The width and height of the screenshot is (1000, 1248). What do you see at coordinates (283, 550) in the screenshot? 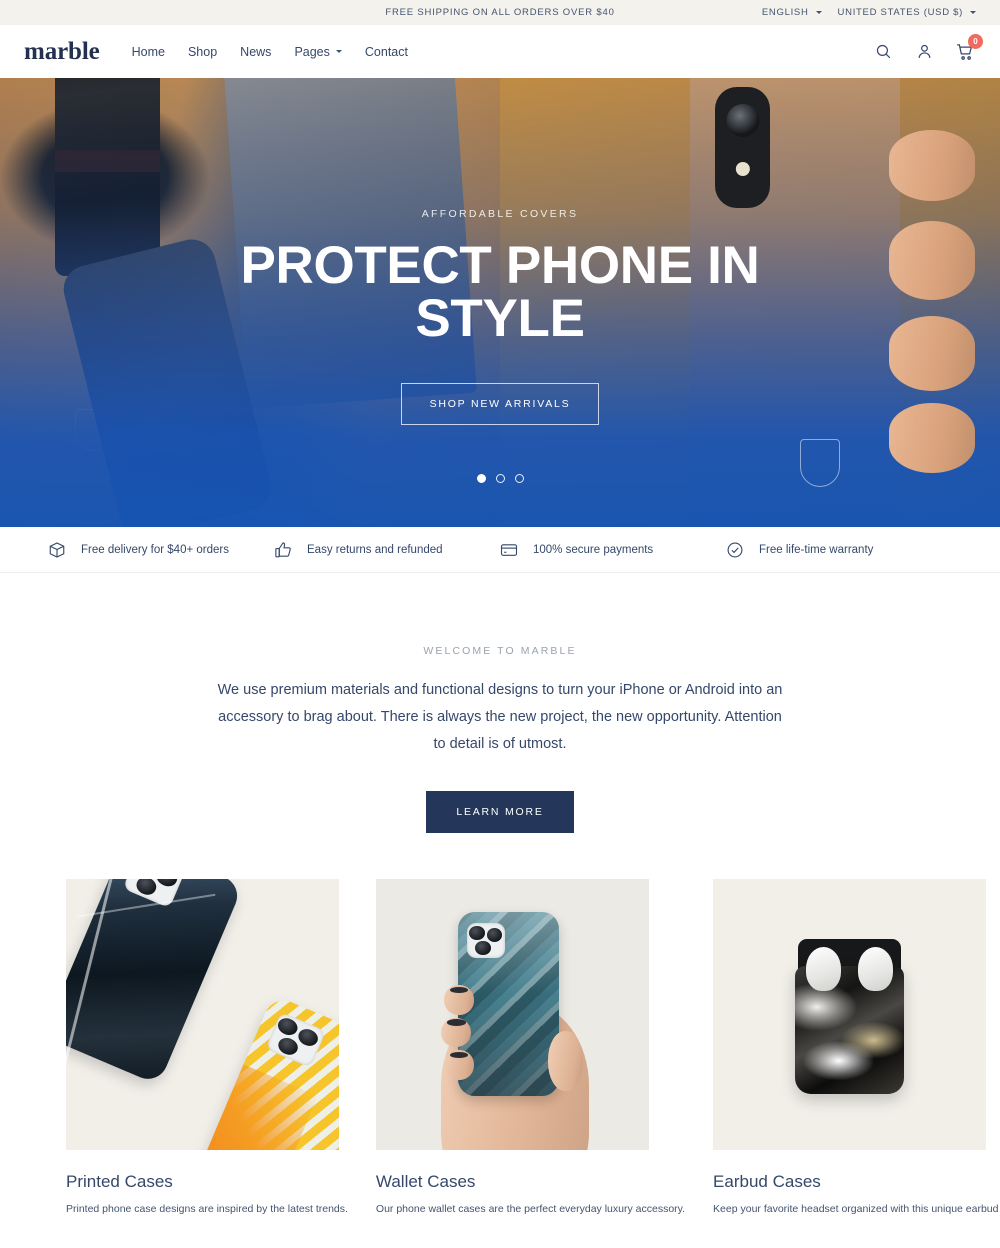
I see `thumbs-up-icon` at bounding box center [283, 550].